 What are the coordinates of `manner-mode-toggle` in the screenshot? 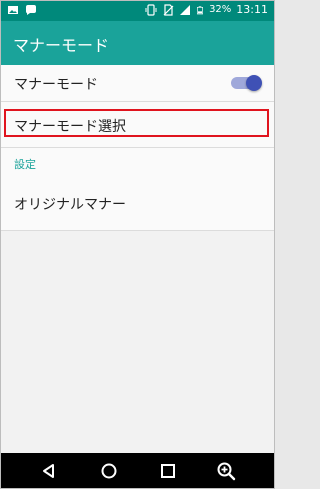 It's located at (254, 83).